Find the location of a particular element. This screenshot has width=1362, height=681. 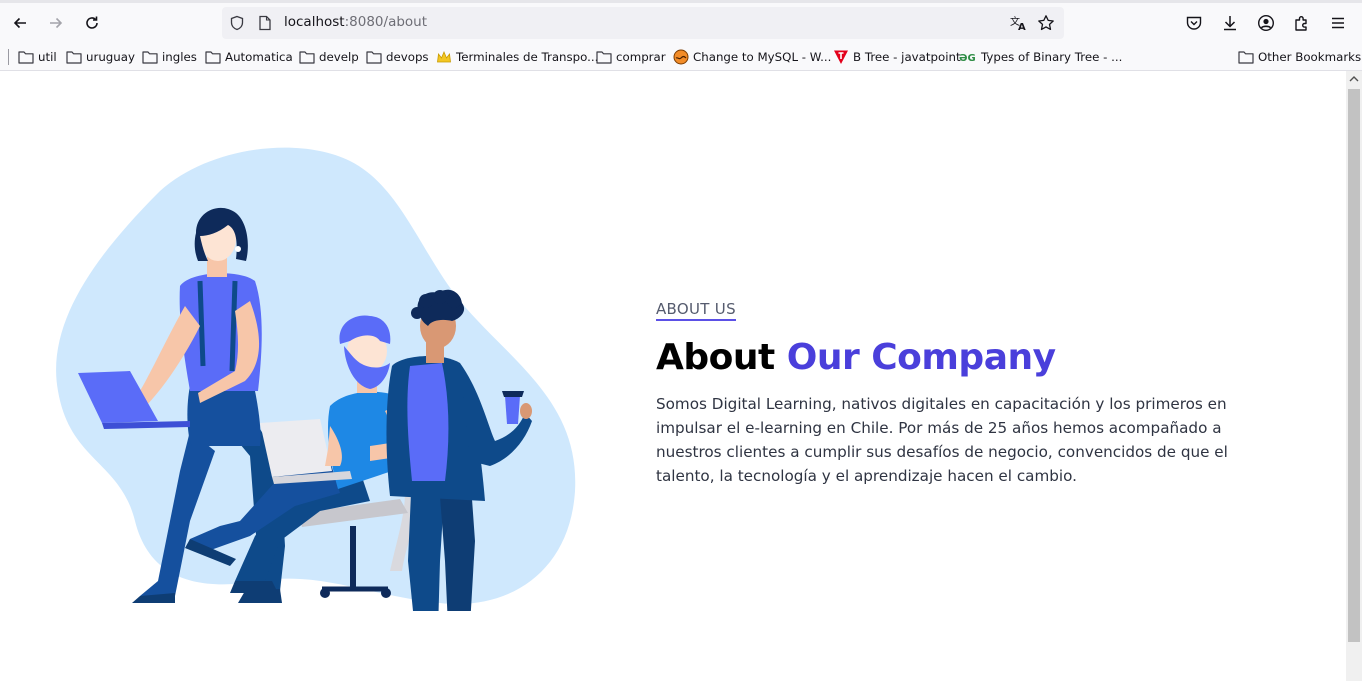

svg-text: A is located at coordinates (1022, 27).